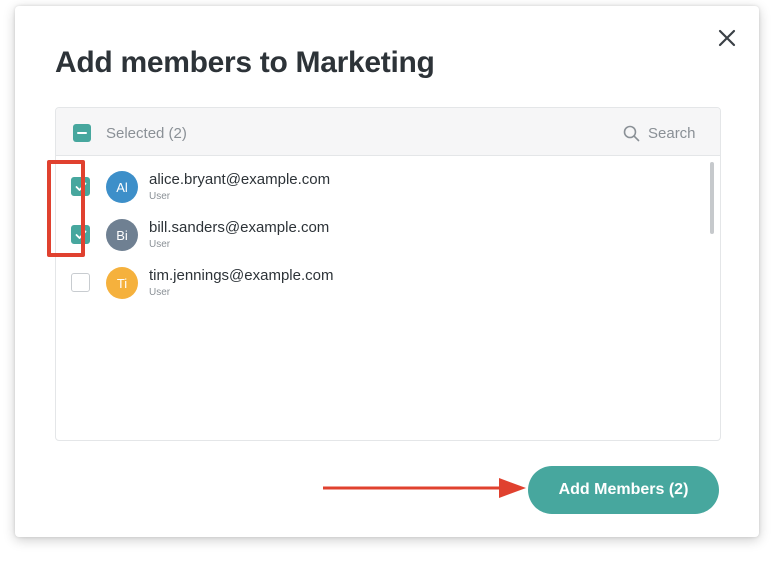 The height and width of the screenshot is (563, 774). I want to click on member-email: tim.jennings@example.com, so click(241, 275).